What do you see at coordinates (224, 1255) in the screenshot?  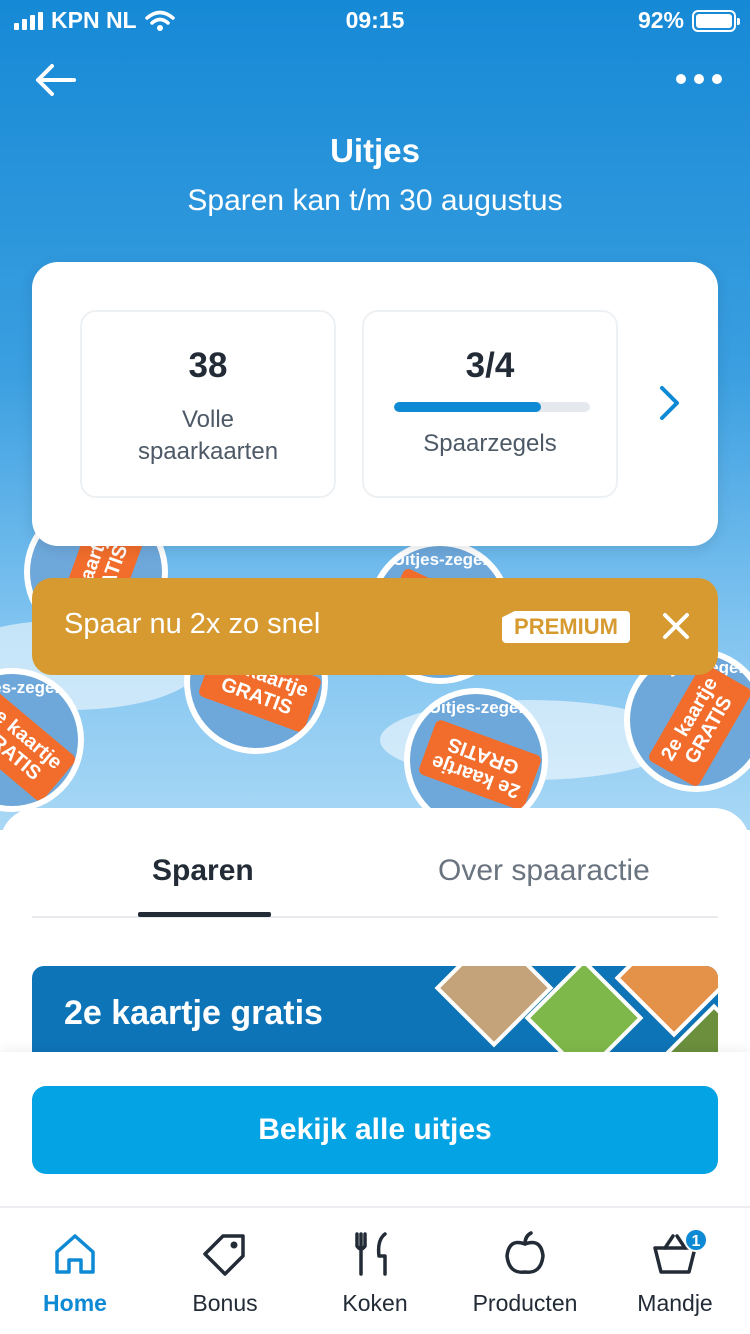 I see `tag-icon` at bounding box center [224, 1255].